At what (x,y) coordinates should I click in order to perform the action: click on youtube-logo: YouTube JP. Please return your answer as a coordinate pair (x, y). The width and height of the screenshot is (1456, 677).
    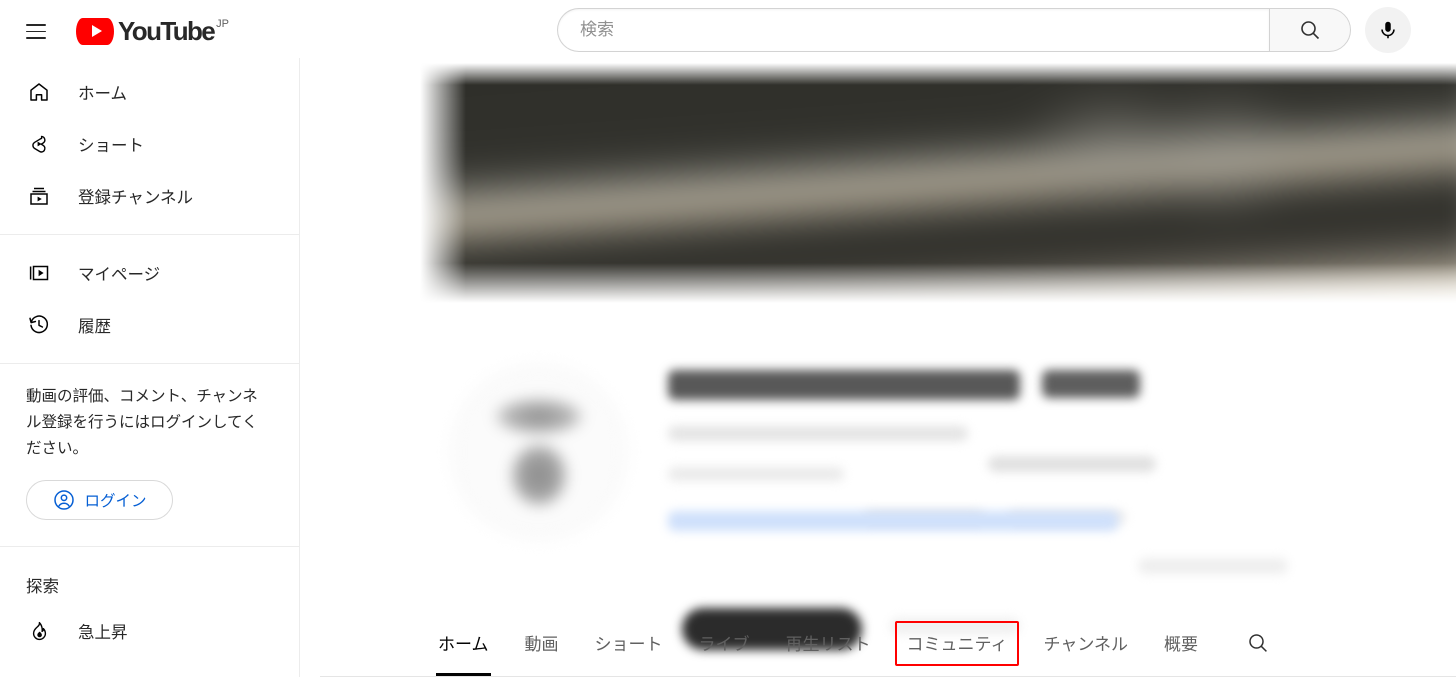
    Looking at the image, I should click on (152, 30).